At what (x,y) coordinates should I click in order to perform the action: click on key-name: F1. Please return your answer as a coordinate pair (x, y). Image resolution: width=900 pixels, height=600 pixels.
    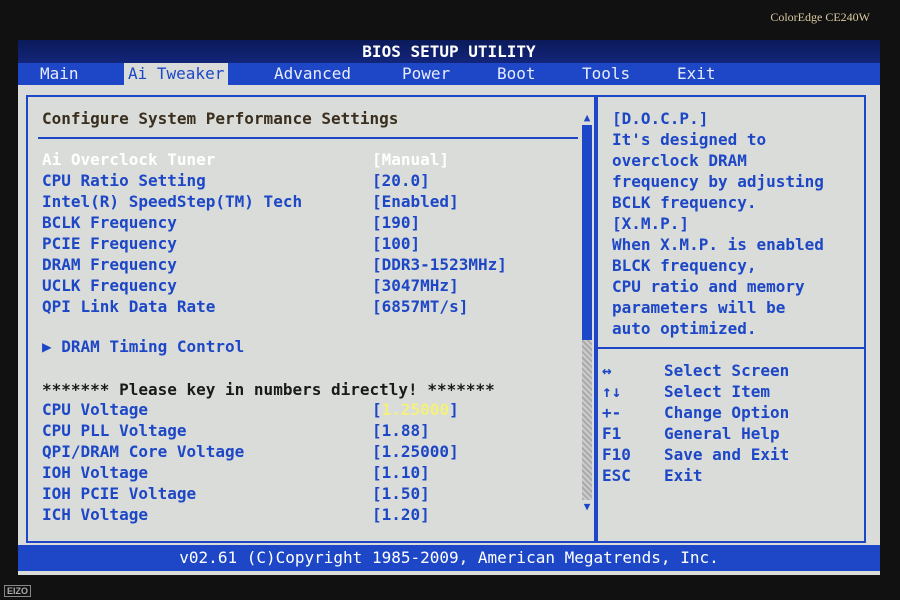
    Looking at the image, I should click on (612, 433).